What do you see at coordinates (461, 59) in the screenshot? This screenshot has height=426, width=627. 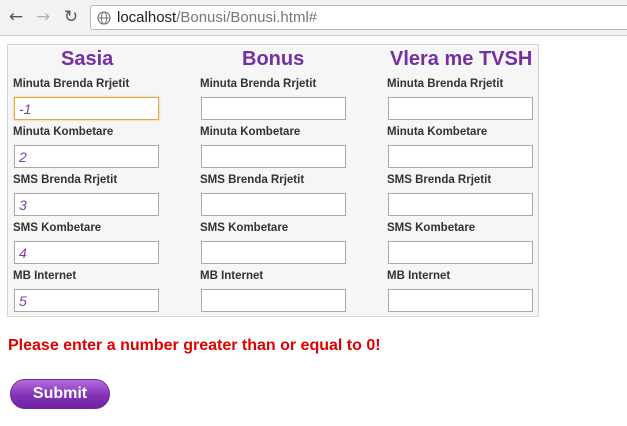 I see `column-title-vlera-me-tvsh: Vlera me TVSH` at bounding box center [461, 59].